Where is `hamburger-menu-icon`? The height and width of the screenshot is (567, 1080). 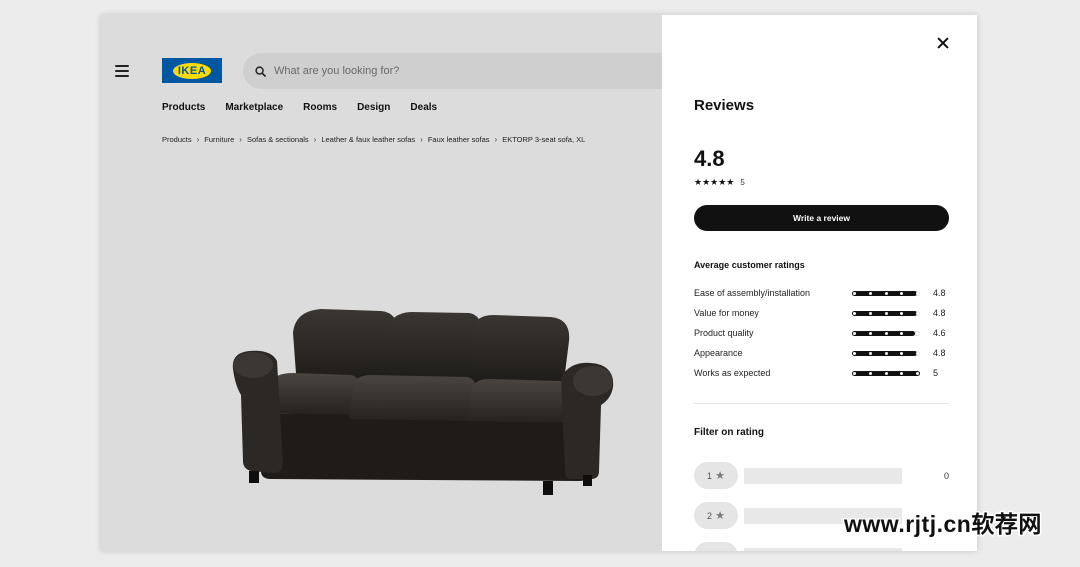 hamburger-menu-icon is located at coordinates (122, 71).